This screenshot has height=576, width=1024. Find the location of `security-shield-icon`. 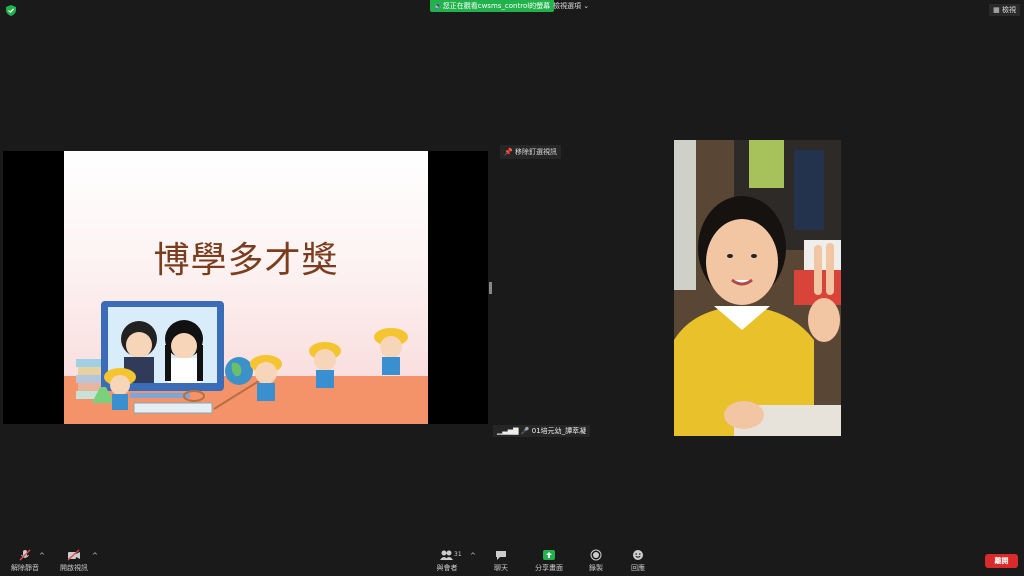

security-shield-icon is located at coordinates (11, 10).